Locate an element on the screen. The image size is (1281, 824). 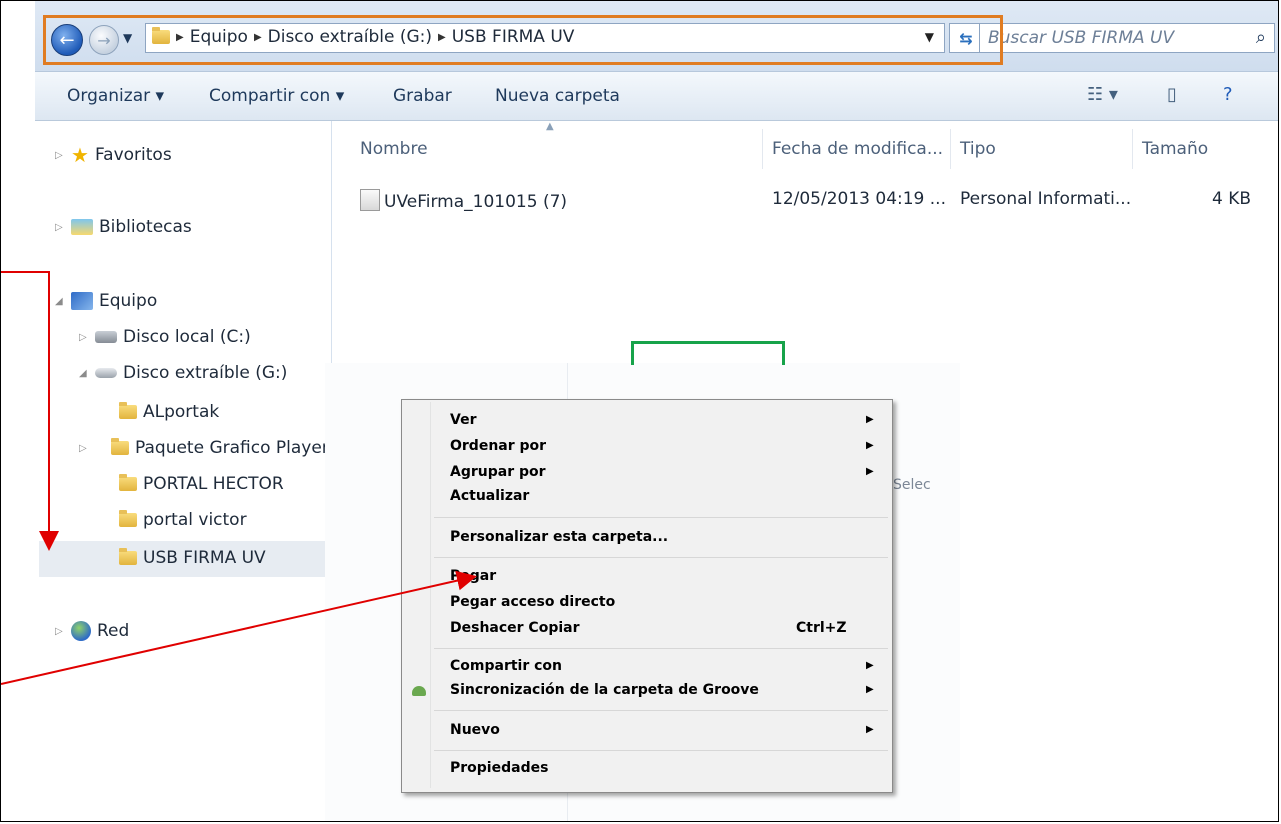
annotation-arrow-to-usb-folder is located at coordinates (30, 411).